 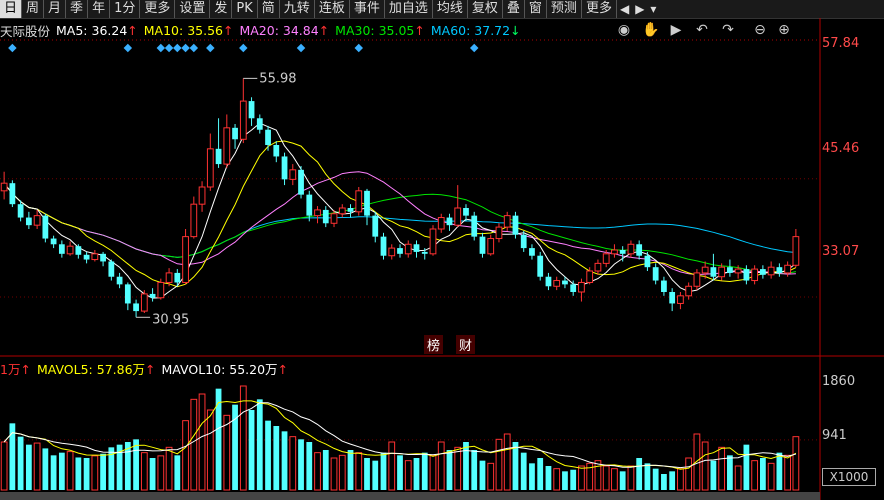 What do you see at coordinates (639, 9) in the screenshot?
I see `toolbar-nav-next-icon: ▶` at bounding box center [639, 9].